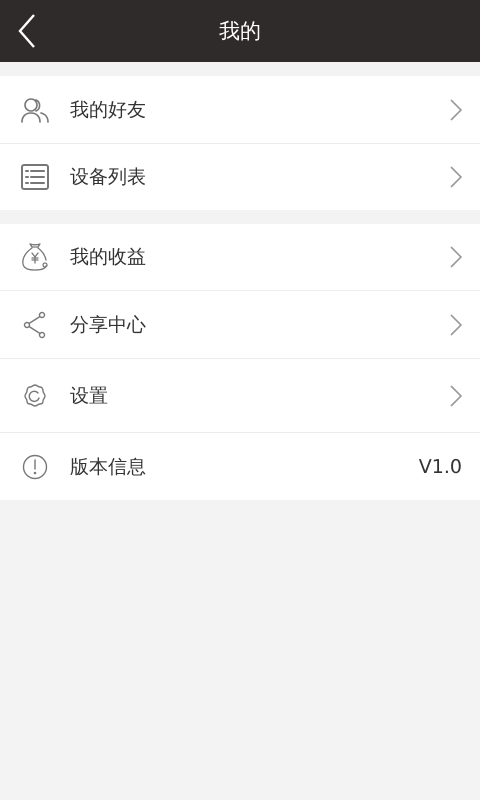 Image resolution: width=480 pixels, height=800 pixels. Describe the element at coordinates (240, 177) in the screenshot. I see `menu-item: 设备列表` at that location.